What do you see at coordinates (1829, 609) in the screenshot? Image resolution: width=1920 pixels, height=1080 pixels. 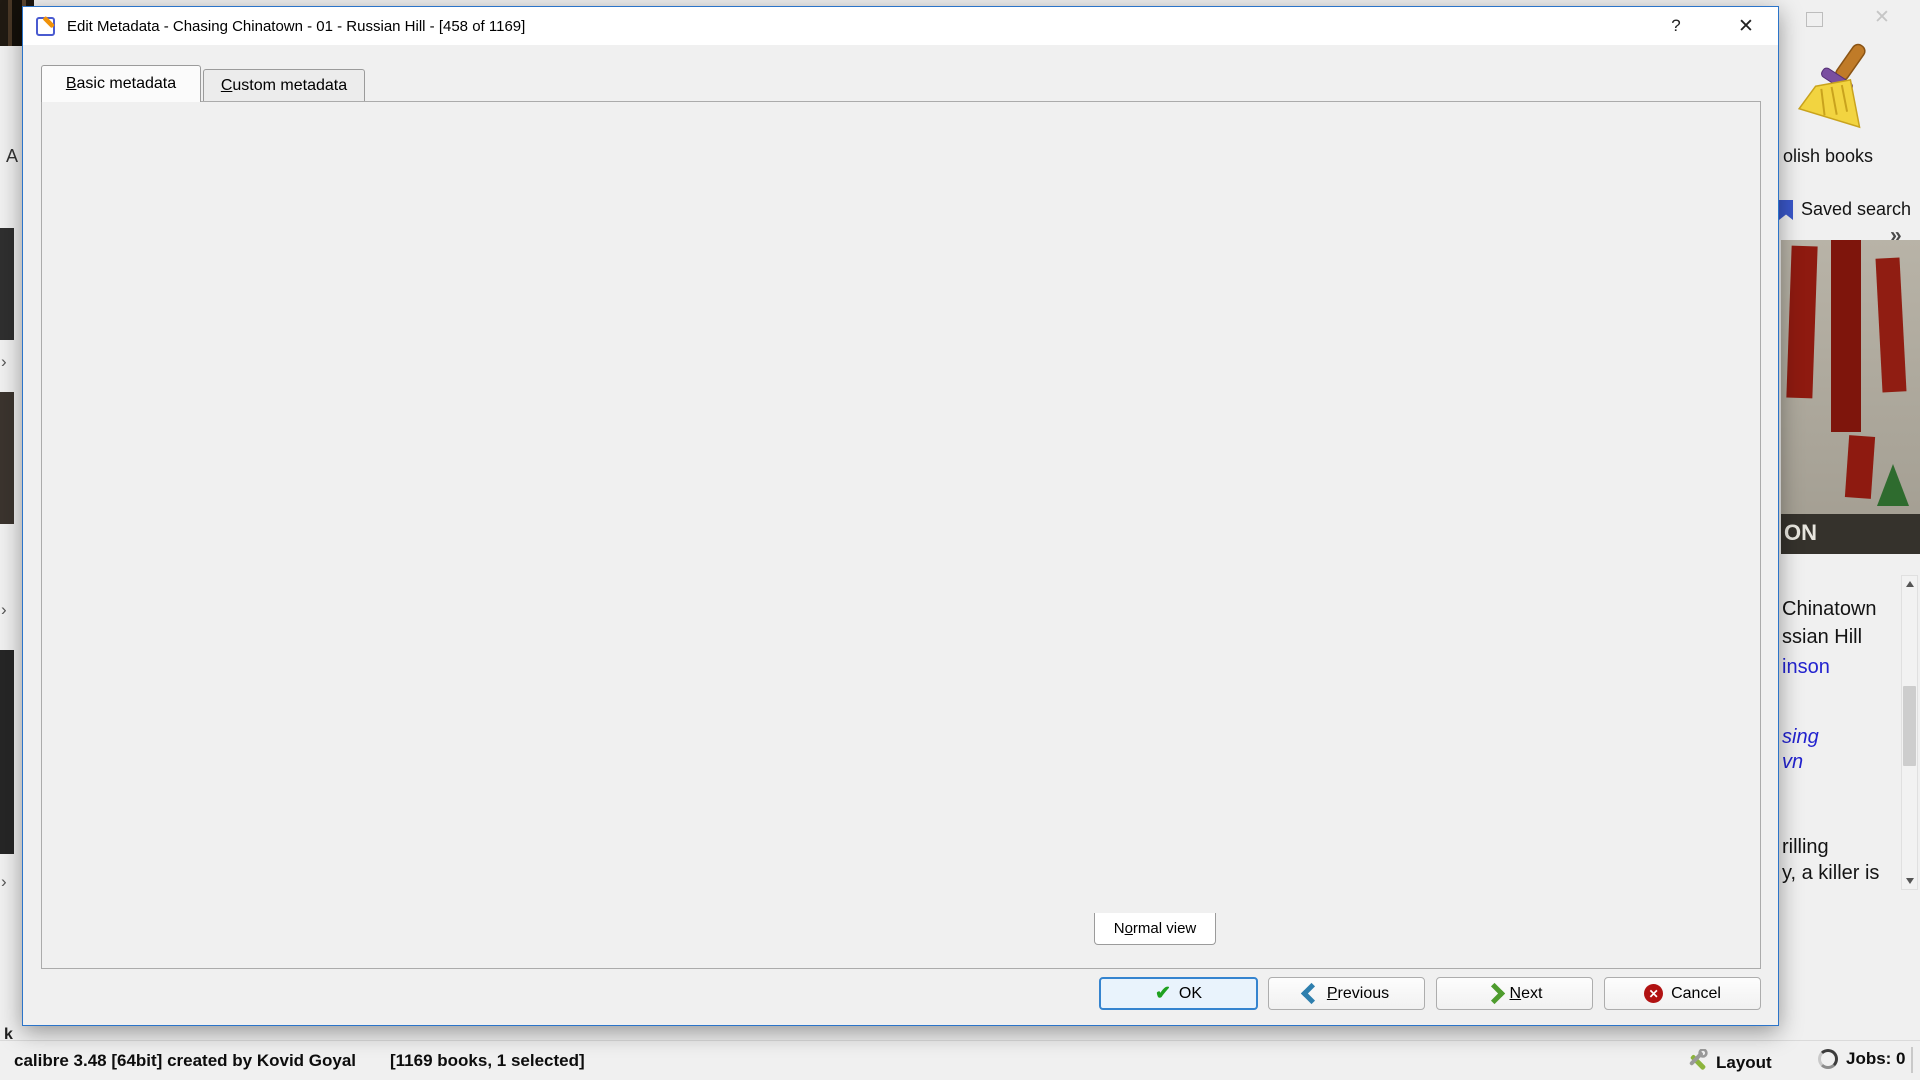 I see `bg-details-title-fragment: Chinatown` at bounding box center [1829, 609].